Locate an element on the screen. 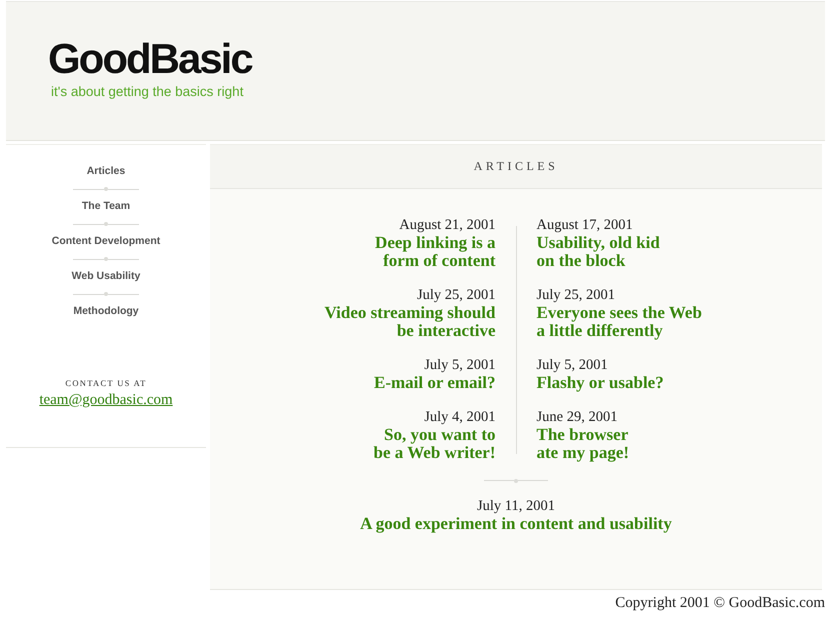 The width and height of the screenshot is (830, 620). article-link: Deep linking is a form of content is located at coordinates (435, 252).